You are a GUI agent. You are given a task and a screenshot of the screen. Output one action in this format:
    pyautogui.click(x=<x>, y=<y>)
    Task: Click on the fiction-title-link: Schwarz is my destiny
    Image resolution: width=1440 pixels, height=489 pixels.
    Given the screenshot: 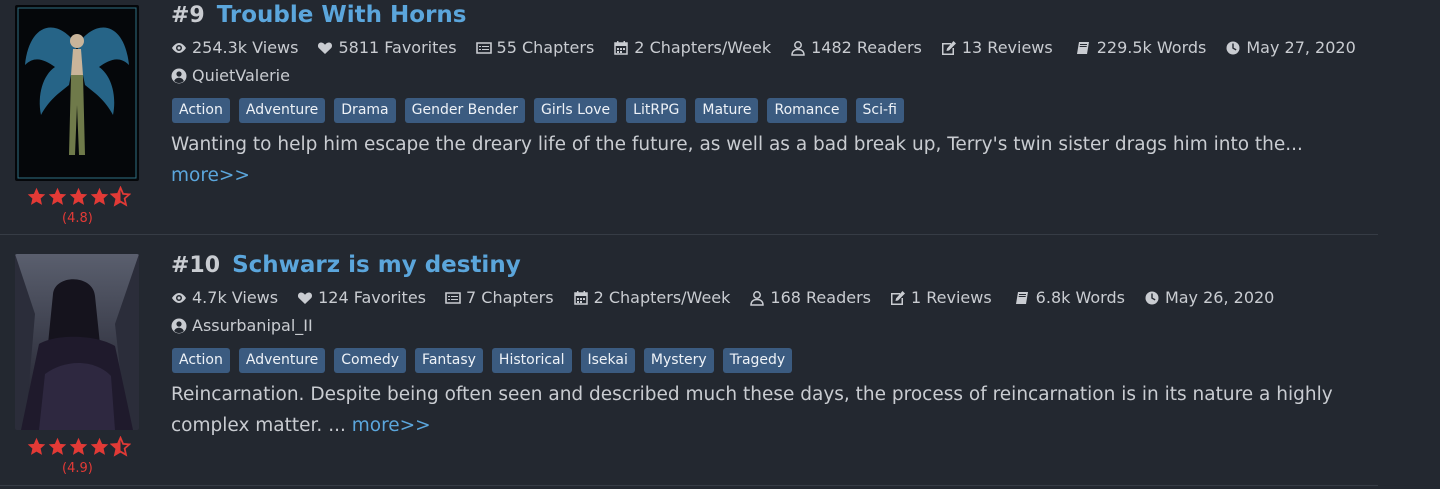 What is the action you would take?
    pyautogui.click(x=376, y=265)
    